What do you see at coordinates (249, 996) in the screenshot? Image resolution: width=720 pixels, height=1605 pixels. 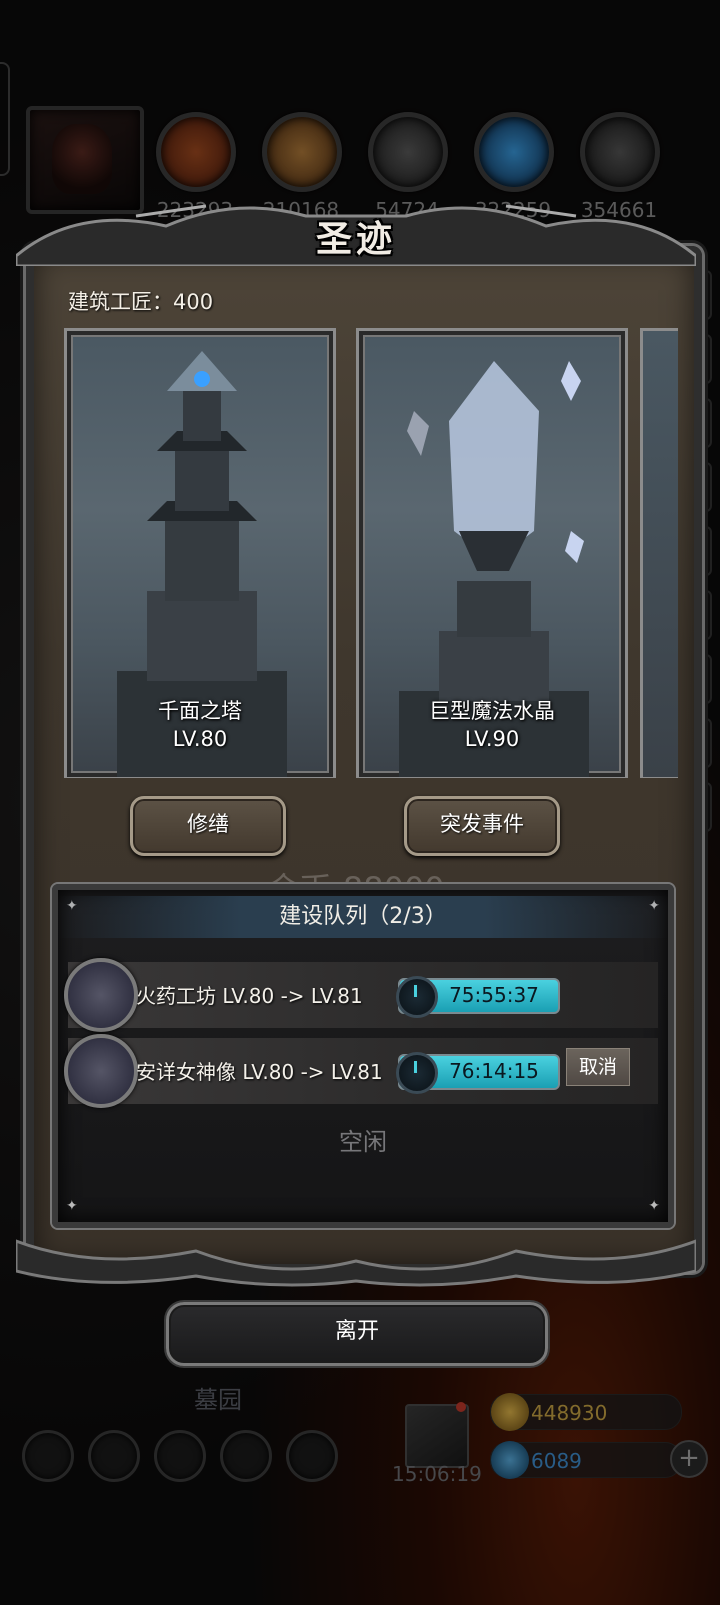 I see `queue-item-text: 火药工坊 LV.80 -> LV.81` at bounding box center [249, 996].